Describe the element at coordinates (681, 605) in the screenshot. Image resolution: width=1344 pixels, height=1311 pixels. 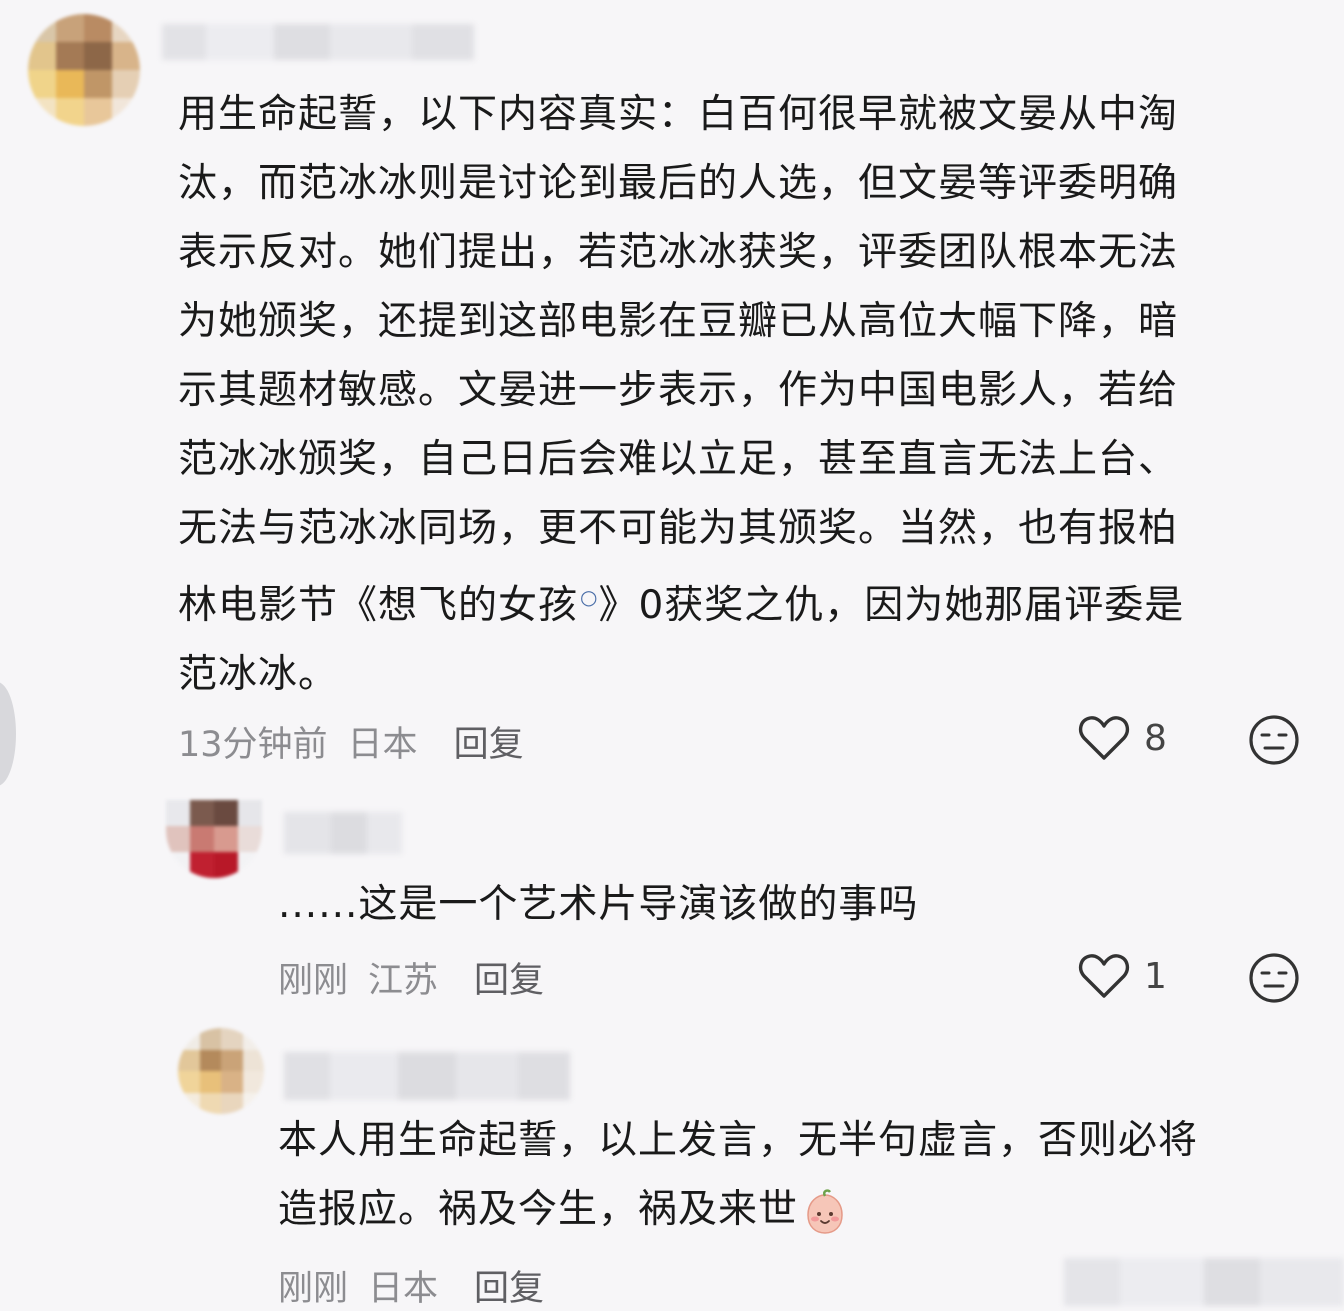
I see `comment-line: 林电影节《想飞的女孩 ○》0获奖之仇，因为她那届评委是` at that location.